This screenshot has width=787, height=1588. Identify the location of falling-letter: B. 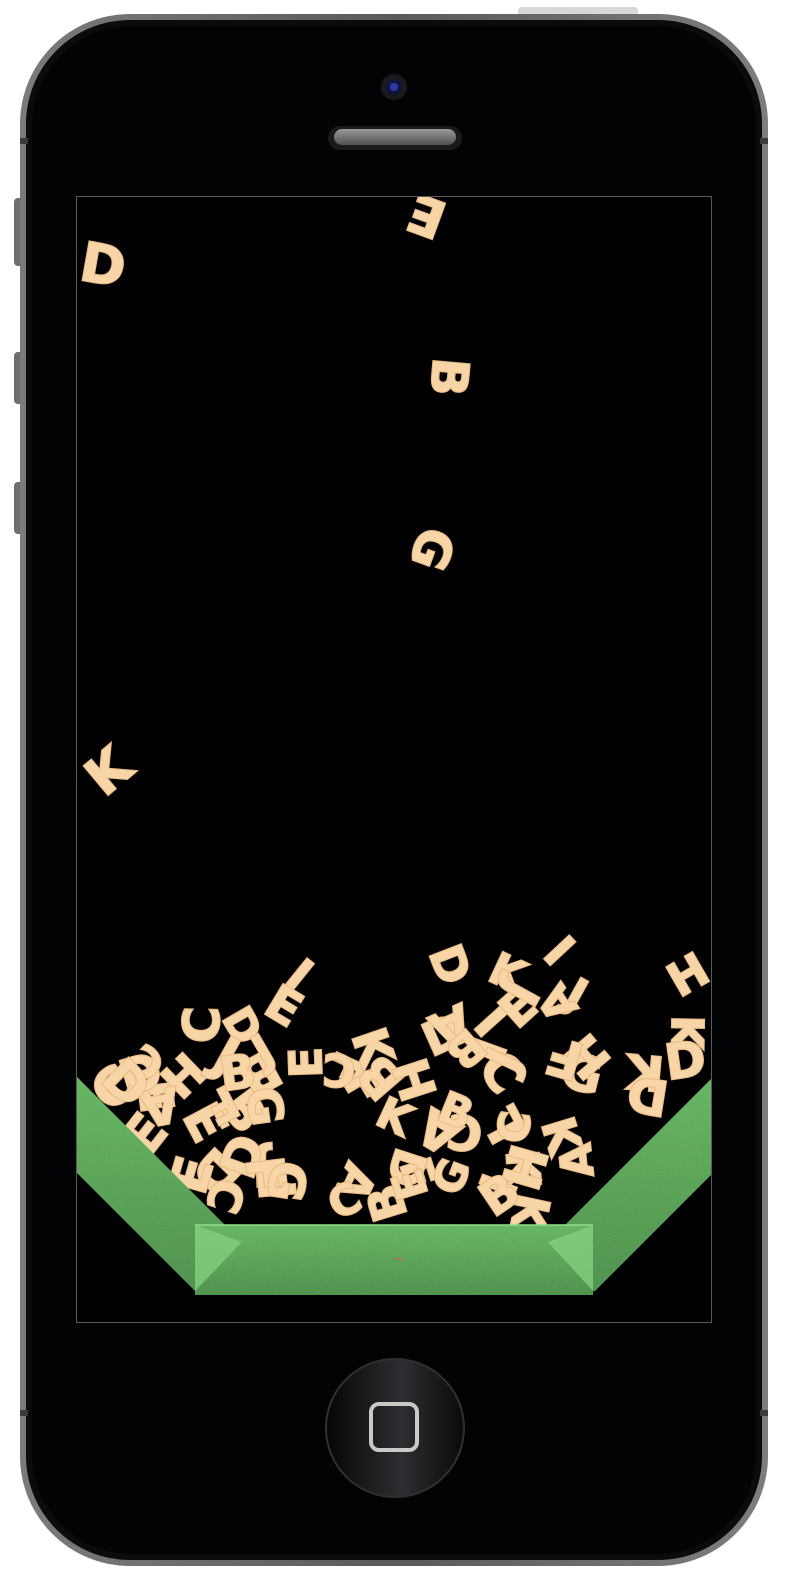
(448, 376).